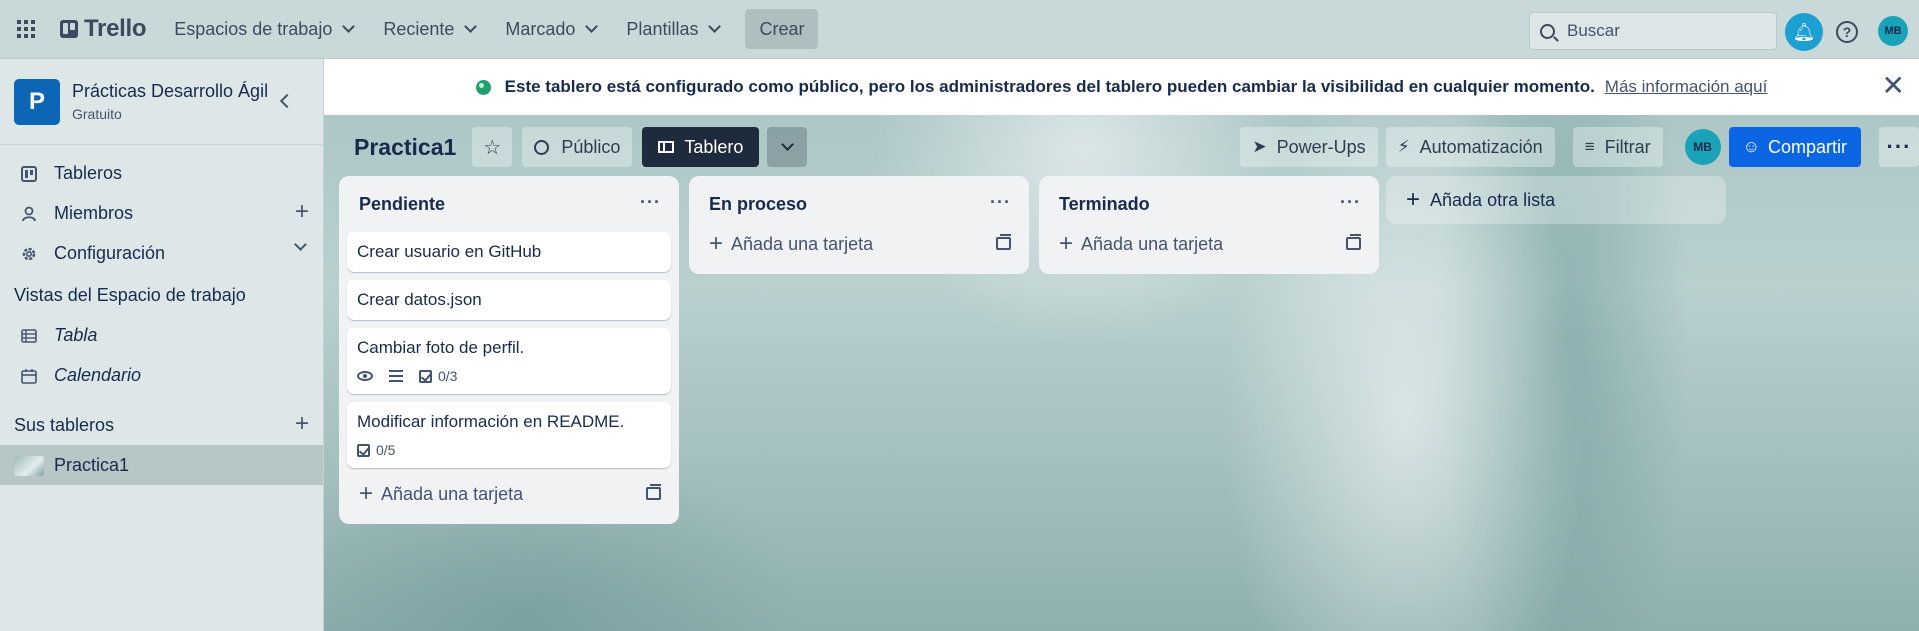  I want to click on sidebar-item-members: Miembros +, so click(161, 213).